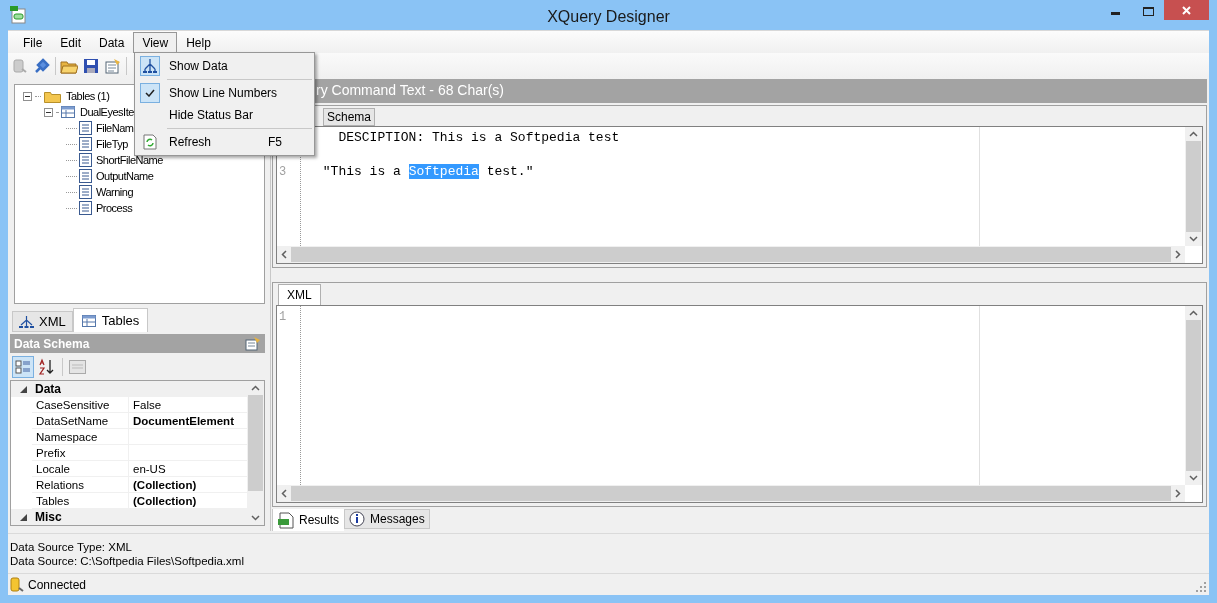  Describe the element at coordinates (23, 366) in the screenshot. I see `categorized-icon` at that location.